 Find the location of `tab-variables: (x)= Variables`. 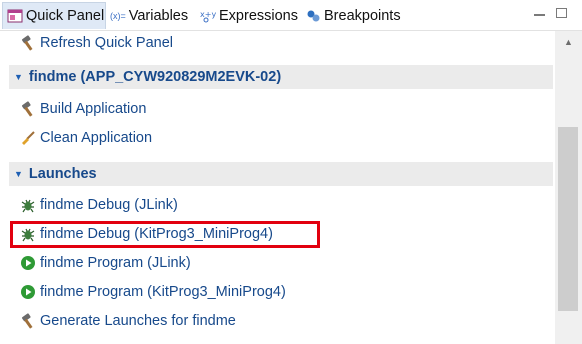

tab-variables: (x)= Variables is located at coordinates (149, 16).